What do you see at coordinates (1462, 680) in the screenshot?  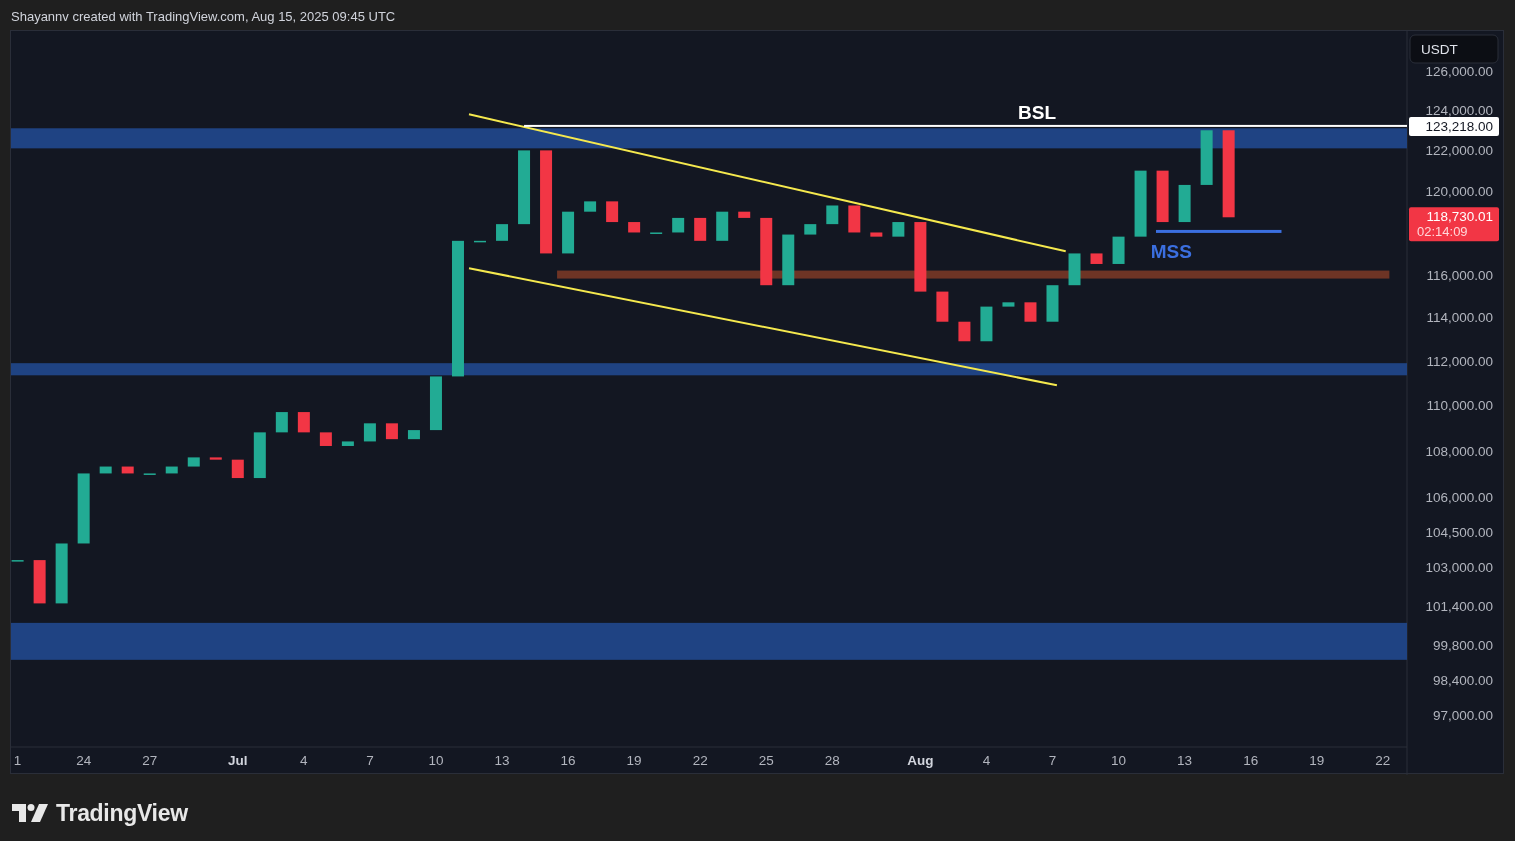 I see `price-axis-label: 98,400.00` at bounding box center [1462, 680].